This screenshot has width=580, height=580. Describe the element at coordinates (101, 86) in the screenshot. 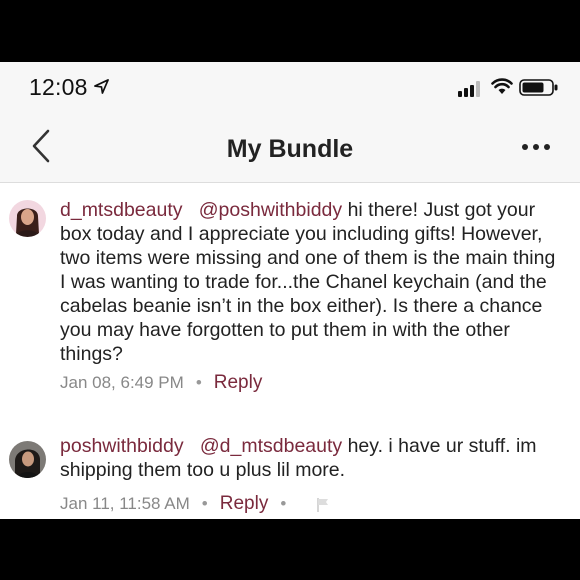

I see `location-arrow-icon` at that location.